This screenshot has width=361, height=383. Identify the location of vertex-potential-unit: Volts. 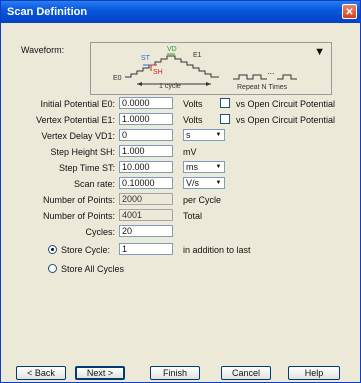
(193, 120).